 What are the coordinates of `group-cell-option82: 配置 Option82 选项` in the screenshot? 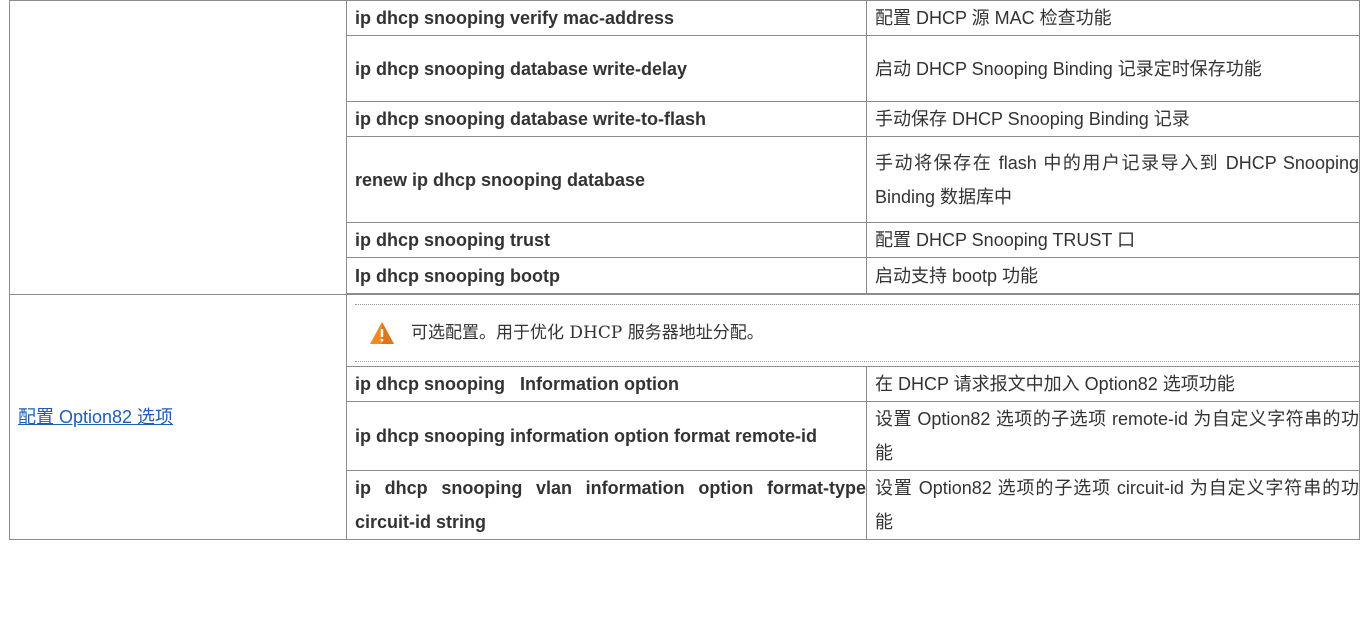 It's located at (178, 417).